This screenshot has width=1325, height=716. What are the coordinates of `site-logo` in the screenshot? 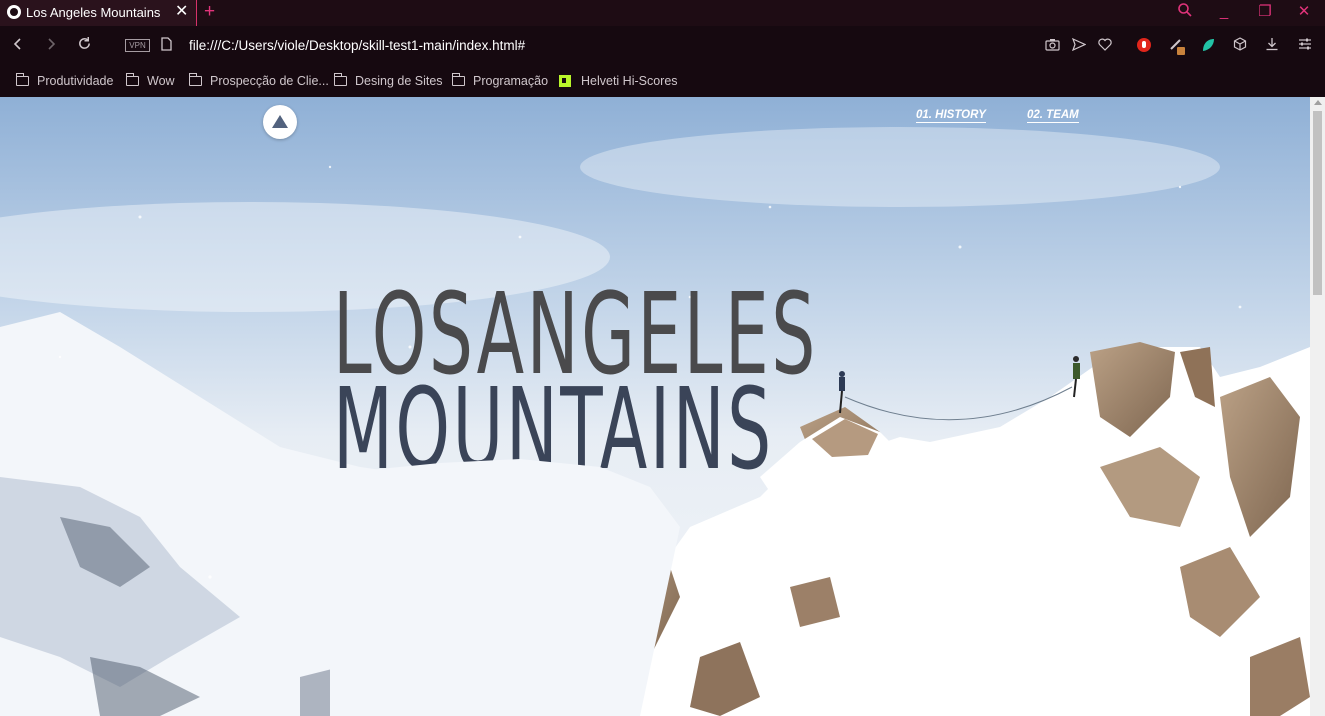 It's located at (280, 122).